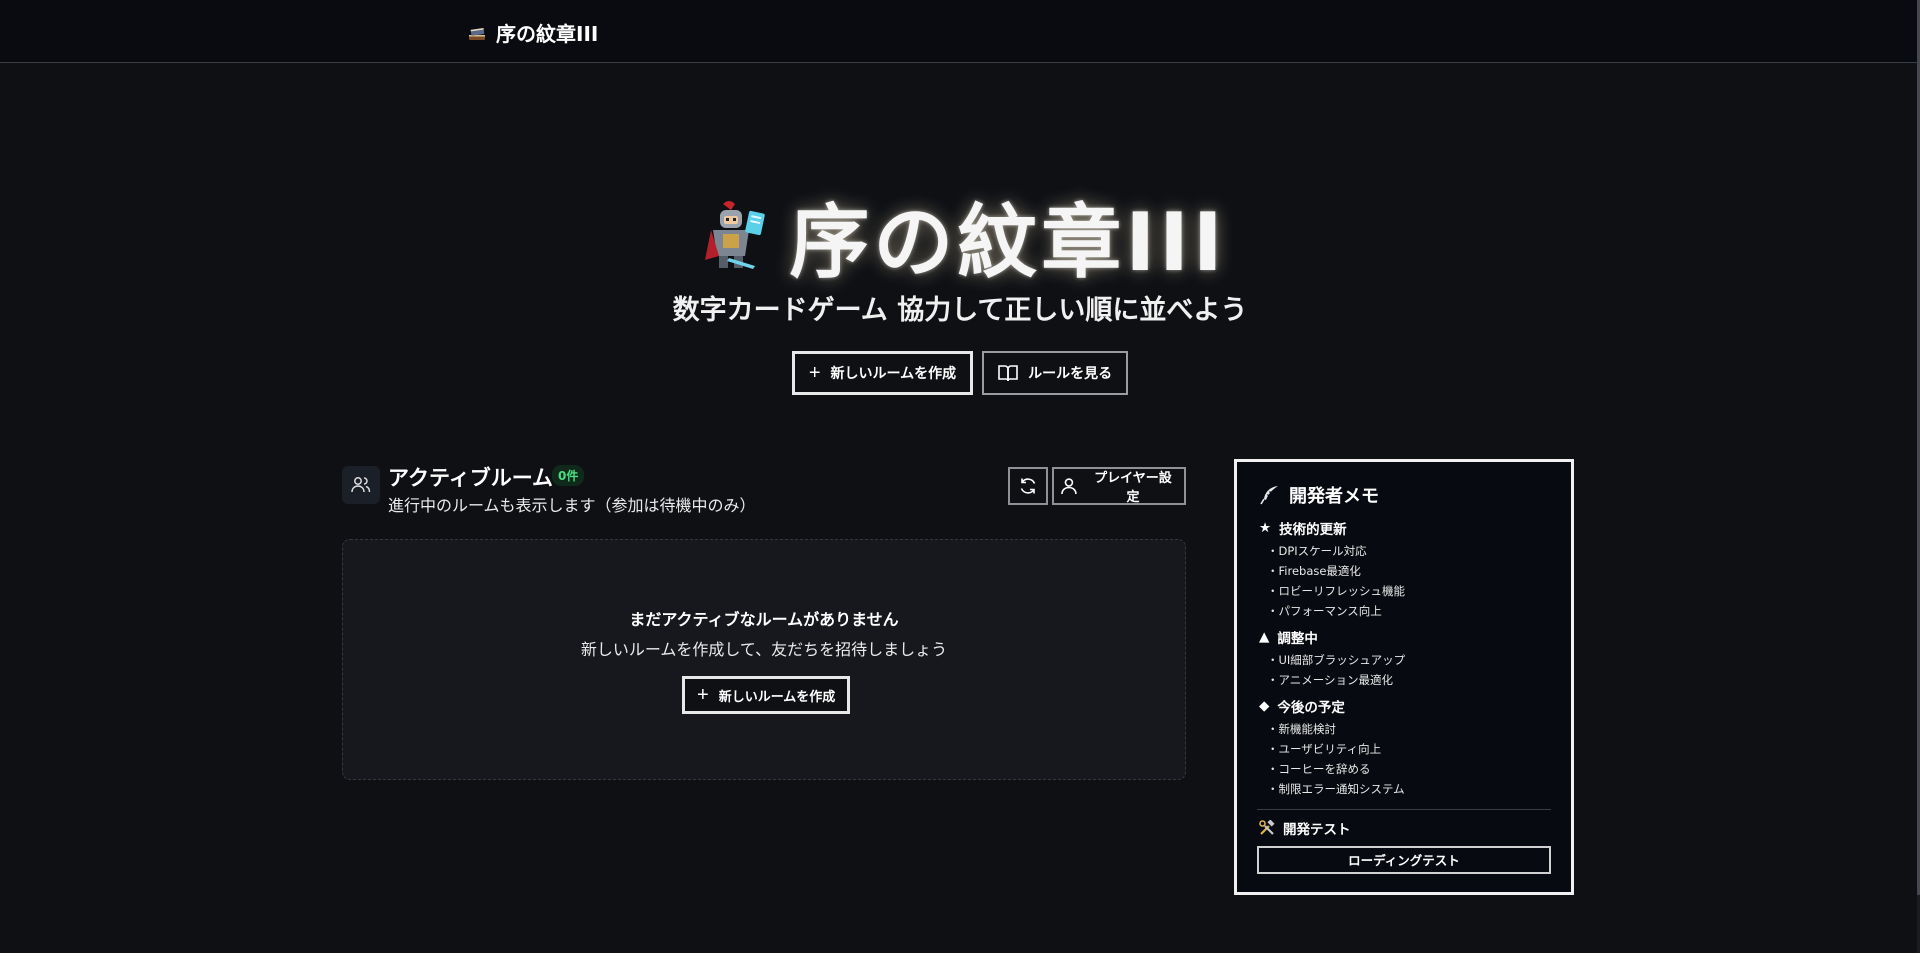 The height and width of the screenshot is (953, 1920). I want to click on book-stack-icon, so click(477, 33).